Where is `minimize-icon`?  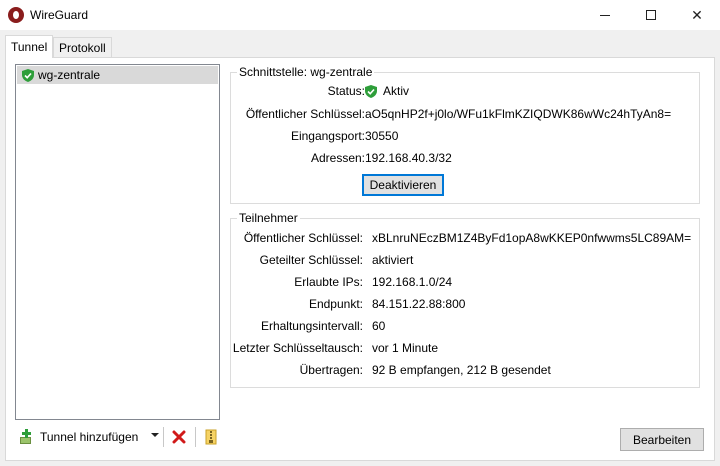 minimize-icon is located at coordinates (605, 15).